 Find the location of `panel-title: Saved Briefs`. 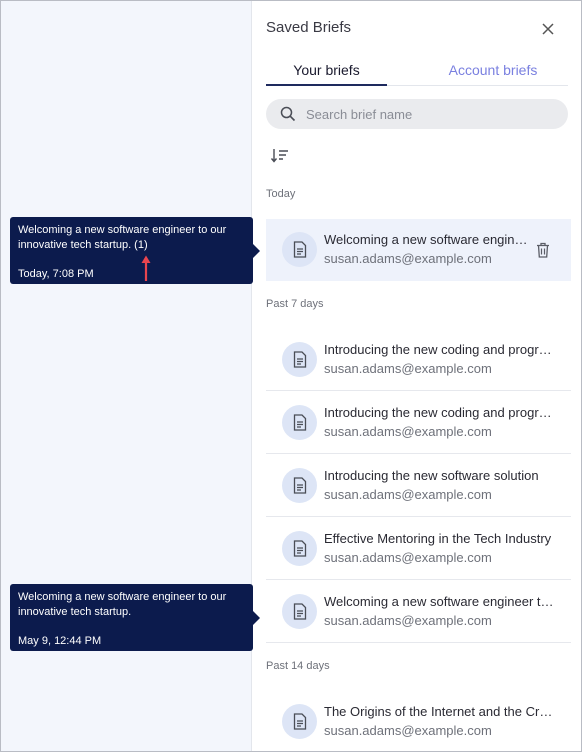

panel-title: Saved Briefs is located at coordinates (309, 27).